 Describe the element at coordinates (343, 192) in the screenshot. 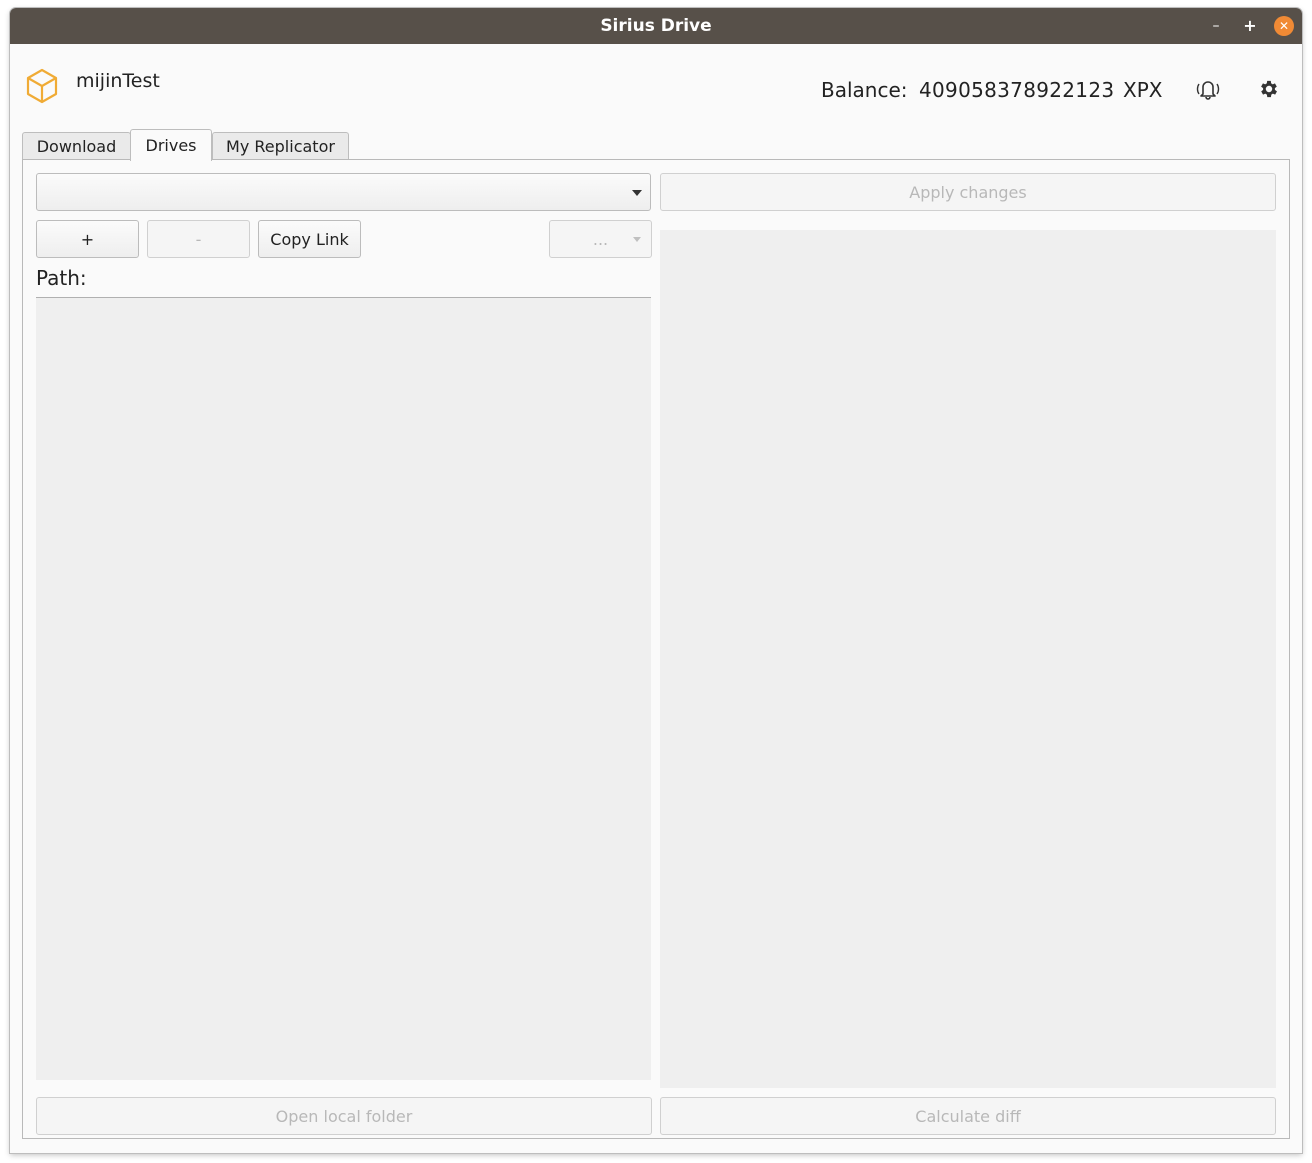

I see `drive-select` at that location.